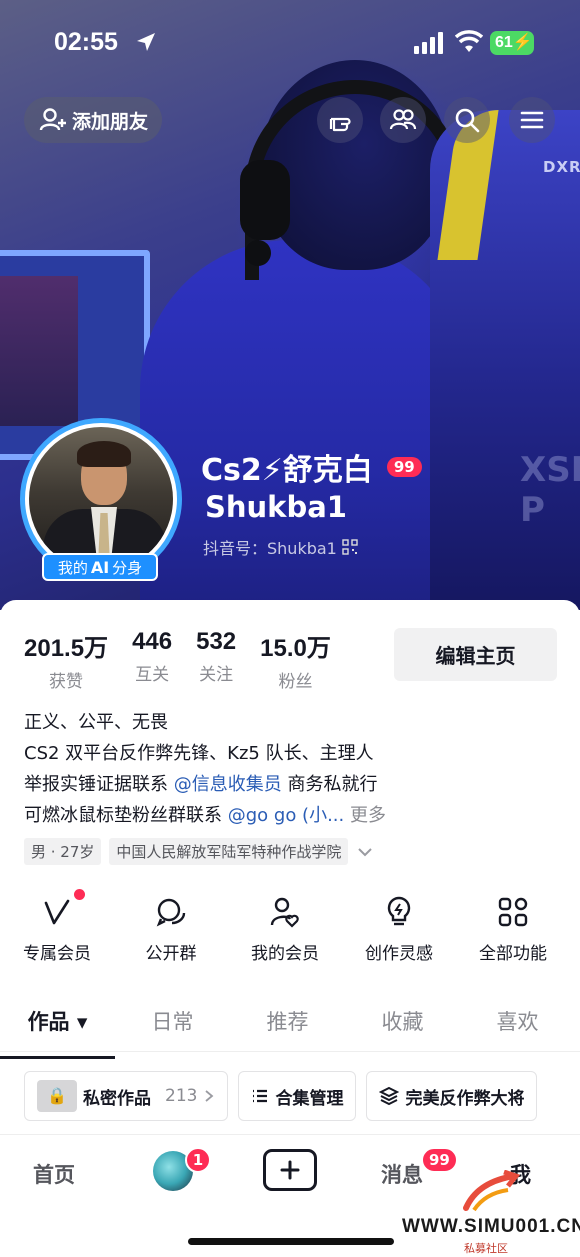 The height and width of the screenshot is (1257, 580). What do you see at coordinates (57, 1096) in the screenshot?
I see `lock-icon` at bounding box center [57, 1096].